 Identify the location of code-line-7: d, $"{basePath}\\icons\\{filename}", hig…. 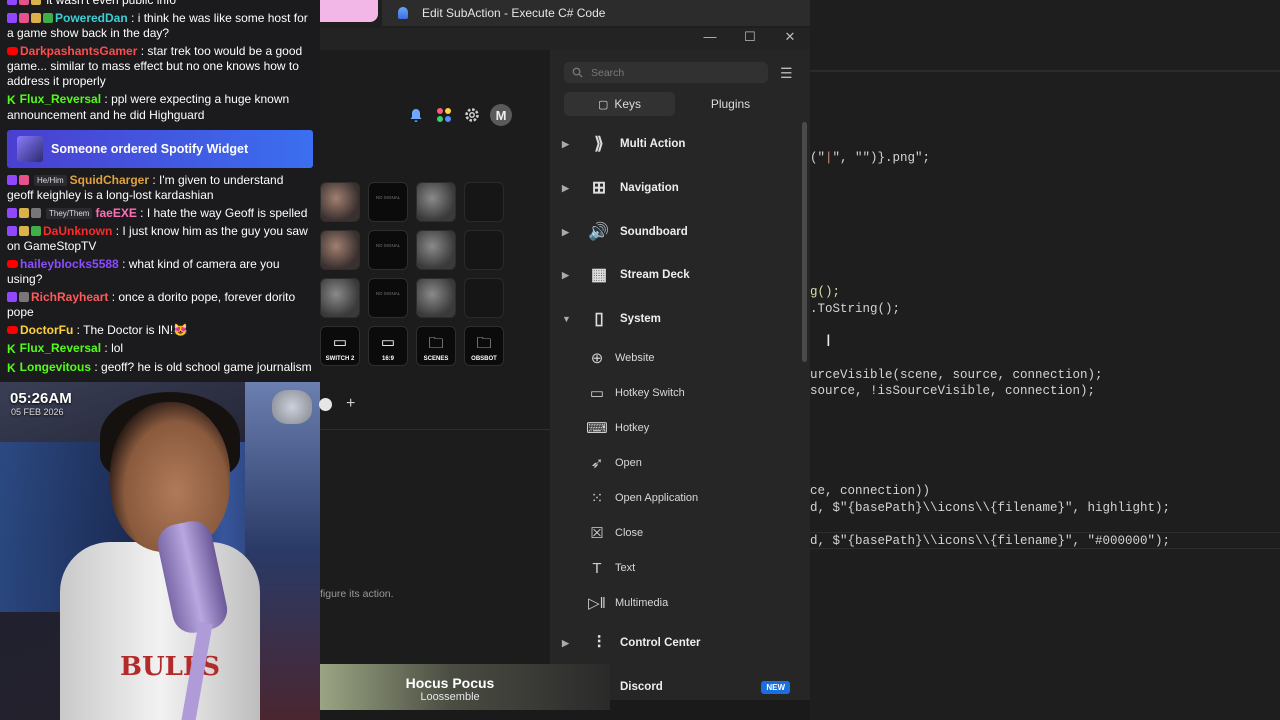
(990, 508).